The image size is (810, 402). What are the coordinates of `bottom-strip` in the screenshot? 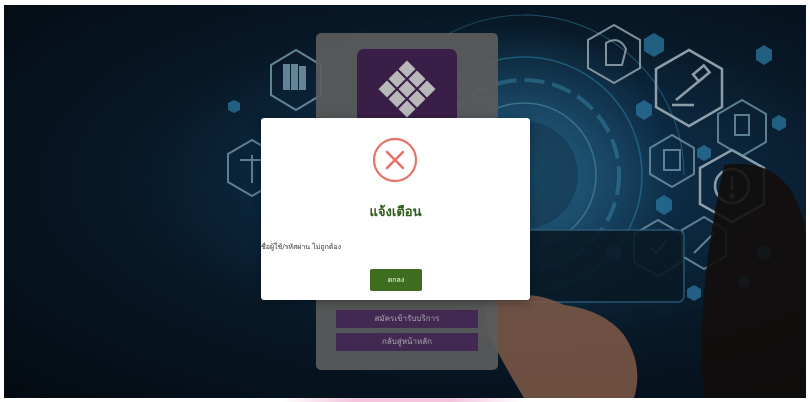 It's located at (402, 400).